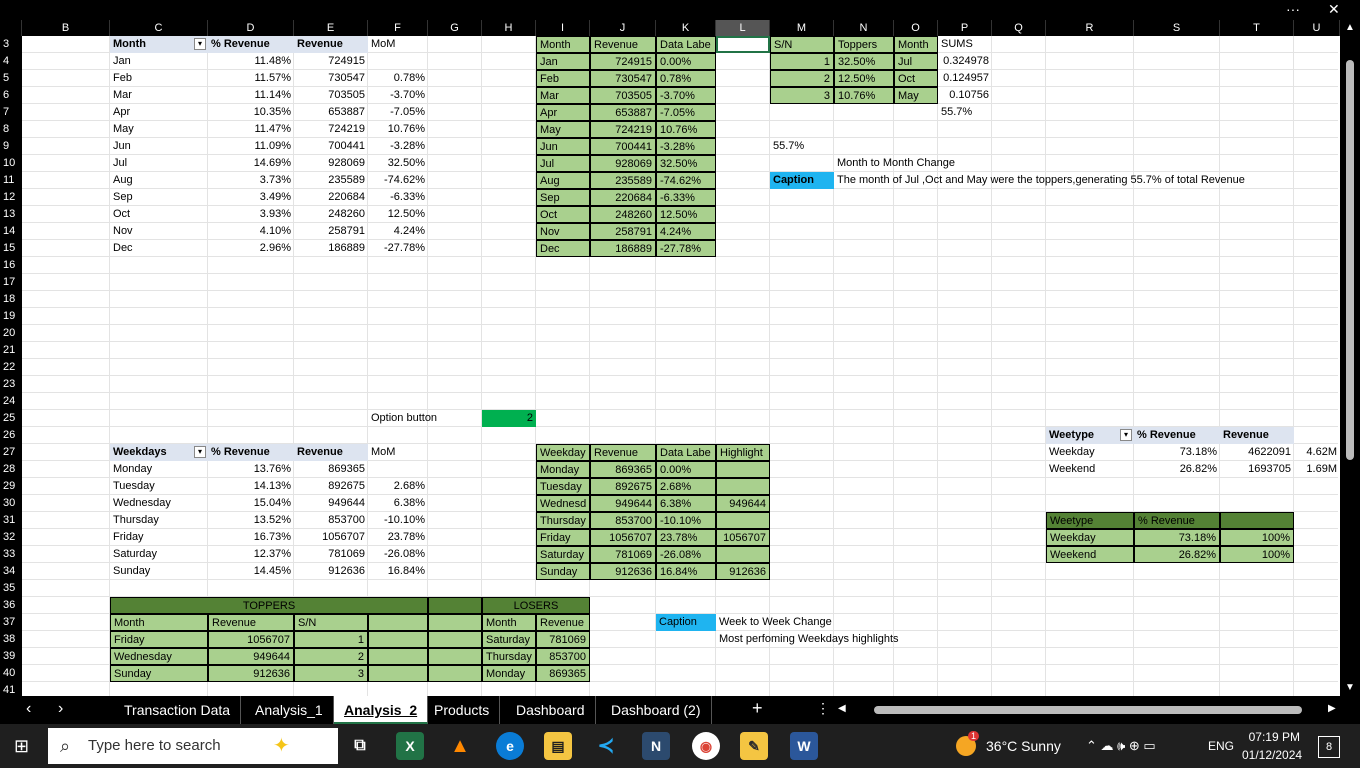  Describe the element at coordinates (159, 214) in the screenshot. I see `month-table-cell: Oct` at that location.